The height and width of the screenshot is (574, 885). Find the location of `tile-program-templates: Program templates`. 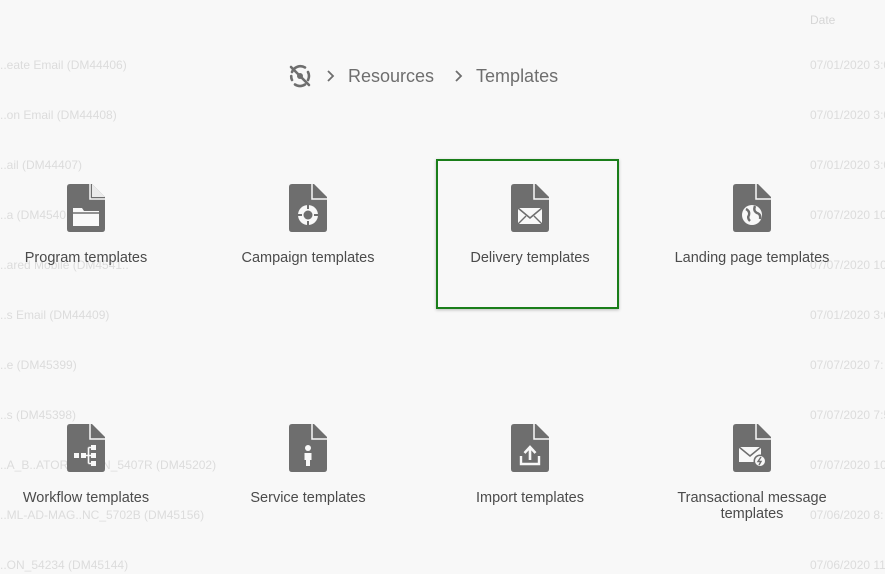

tile-program-templates: Program templates is located at coordinates (98, 244).